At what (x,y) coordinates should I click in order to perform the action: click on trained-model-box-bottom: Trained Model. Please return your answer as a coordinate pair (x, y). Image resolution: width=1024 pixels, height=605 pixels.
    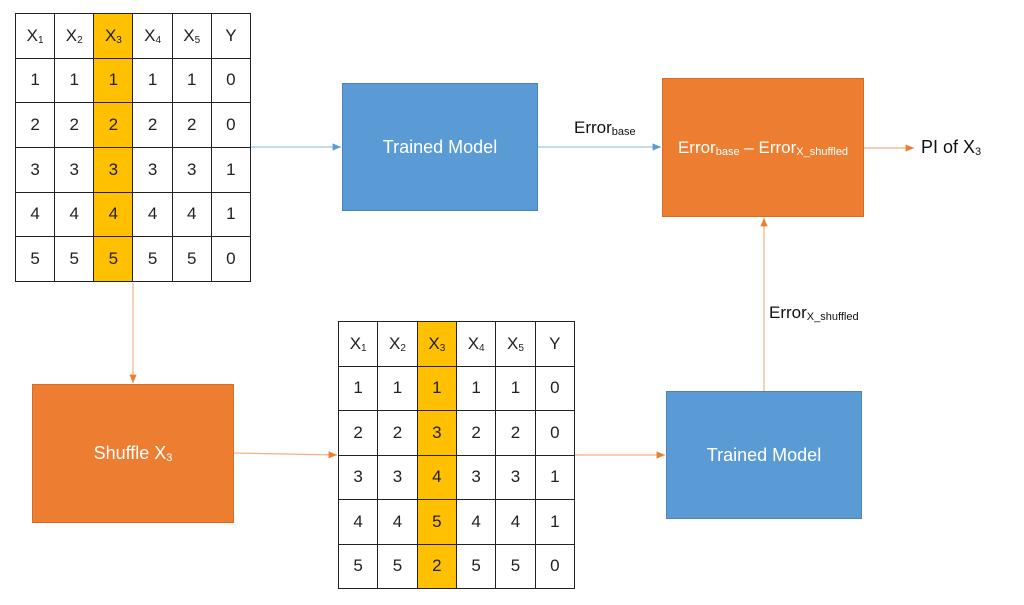
    Looking at the image, I should click on (764, 455).